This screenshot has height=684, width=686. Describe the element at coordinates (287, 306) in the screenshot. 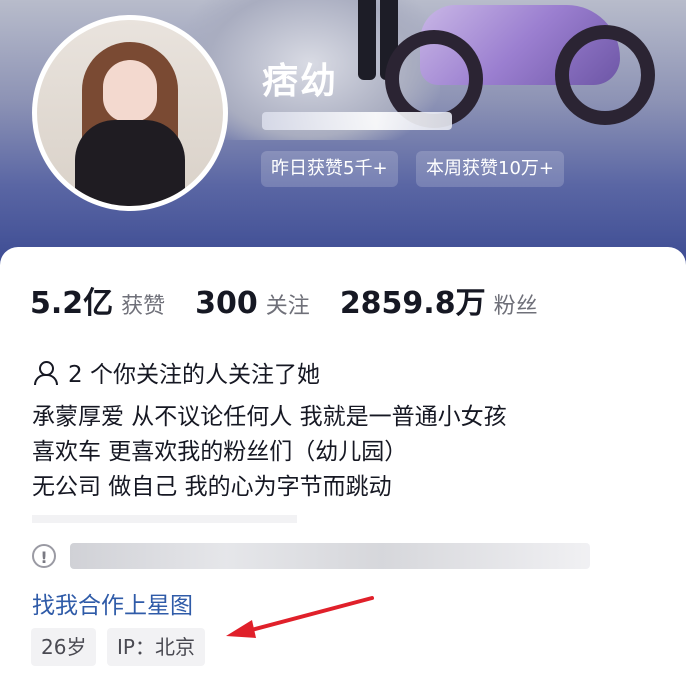

I see `following-label: 关注` at that location.